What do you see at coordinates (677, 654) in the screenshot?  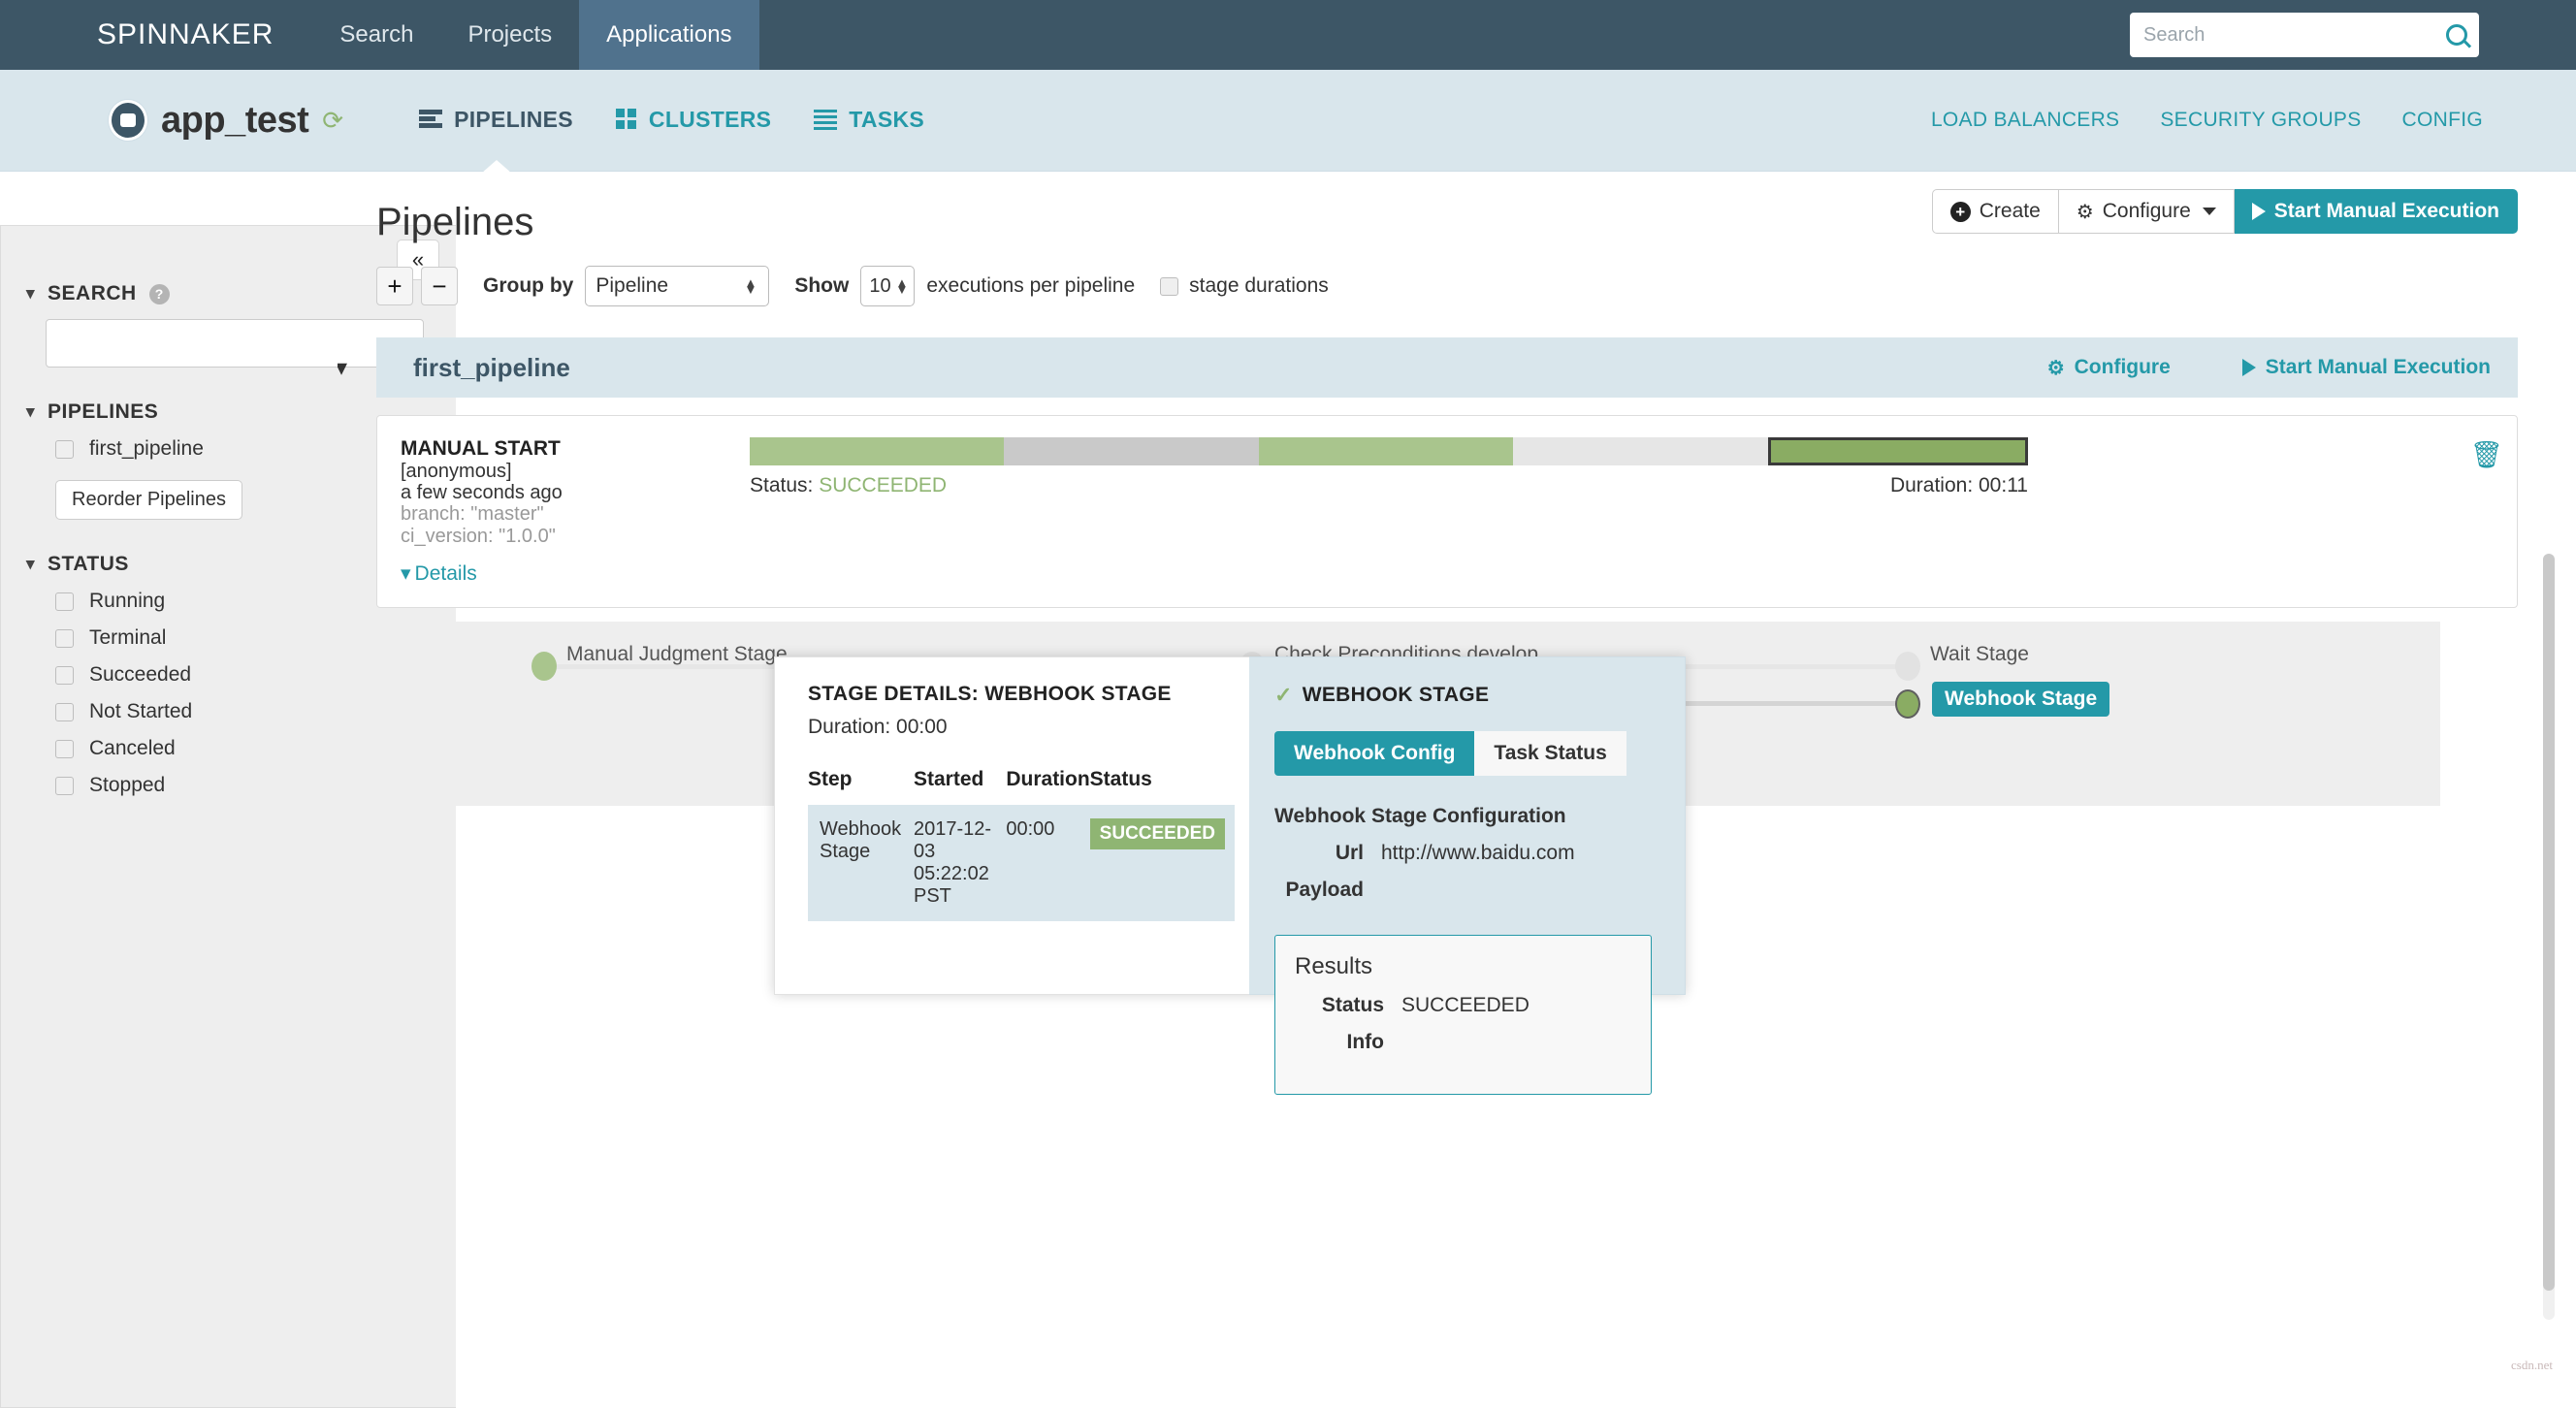 I see `stage-label-manual-judgment: Manual Judgment Stage` at bounding box center [677, 654].